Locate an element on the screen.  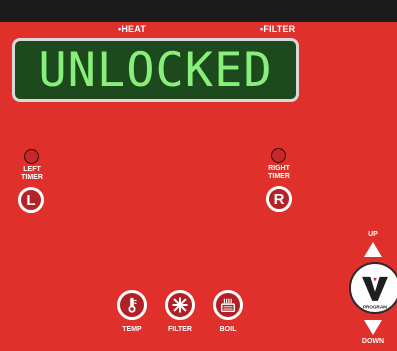
top-bar is located at coordinates (198, 11).